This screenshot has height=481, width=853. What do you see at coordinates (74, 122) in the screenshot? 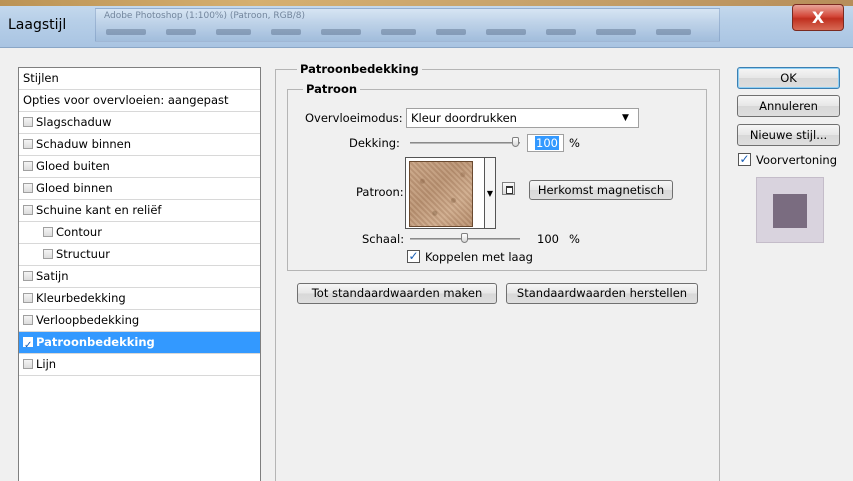
I see `style-item-label: Slagschaduw` at bounding box center [74, 122].